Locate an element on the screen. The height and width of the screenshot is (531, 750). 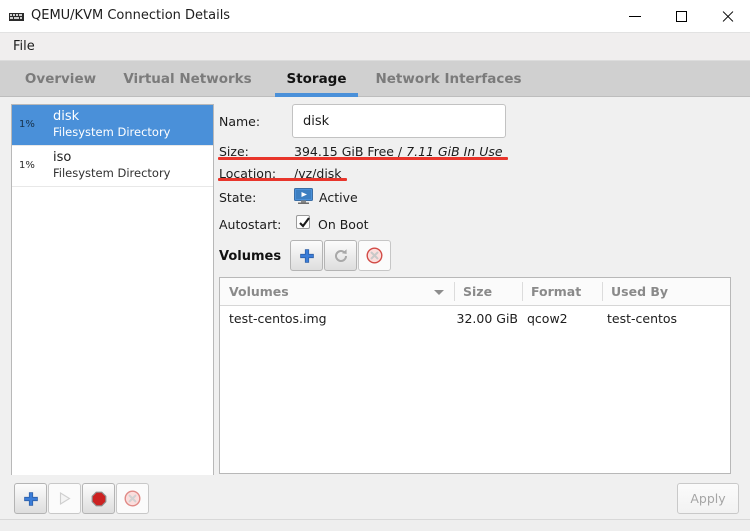
maximize-icon is located at coordinates (681, 16).